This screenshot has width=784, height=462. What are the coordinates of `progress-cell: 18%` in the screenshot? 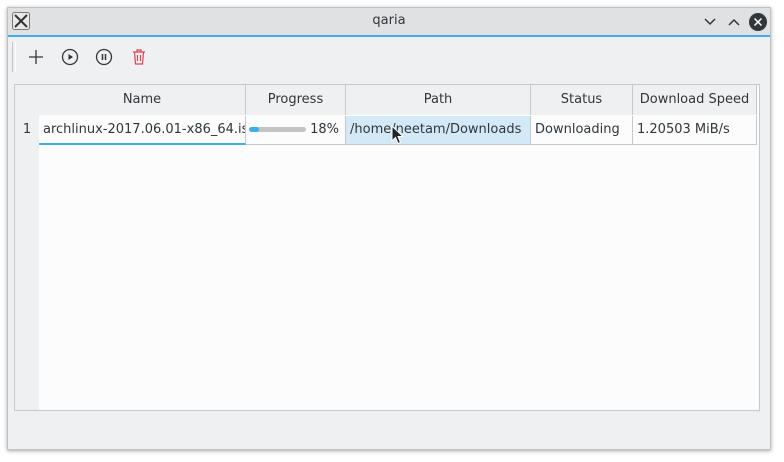 It's located at (296, 130).